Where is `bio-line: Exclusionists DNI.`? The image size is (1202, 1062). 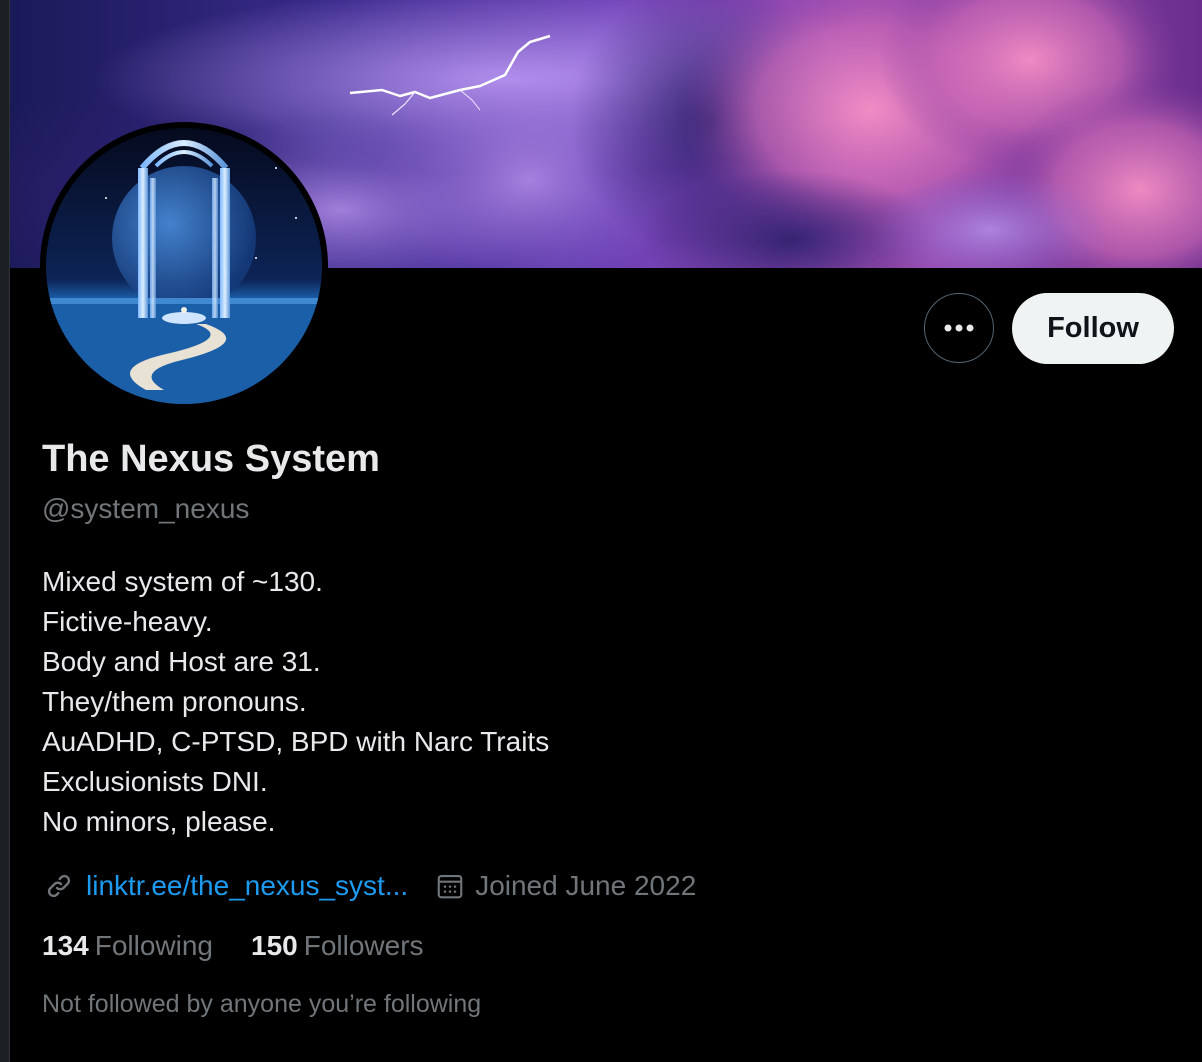 bio-line: Exclusionists DNI. is located at coordinates (155, 781).